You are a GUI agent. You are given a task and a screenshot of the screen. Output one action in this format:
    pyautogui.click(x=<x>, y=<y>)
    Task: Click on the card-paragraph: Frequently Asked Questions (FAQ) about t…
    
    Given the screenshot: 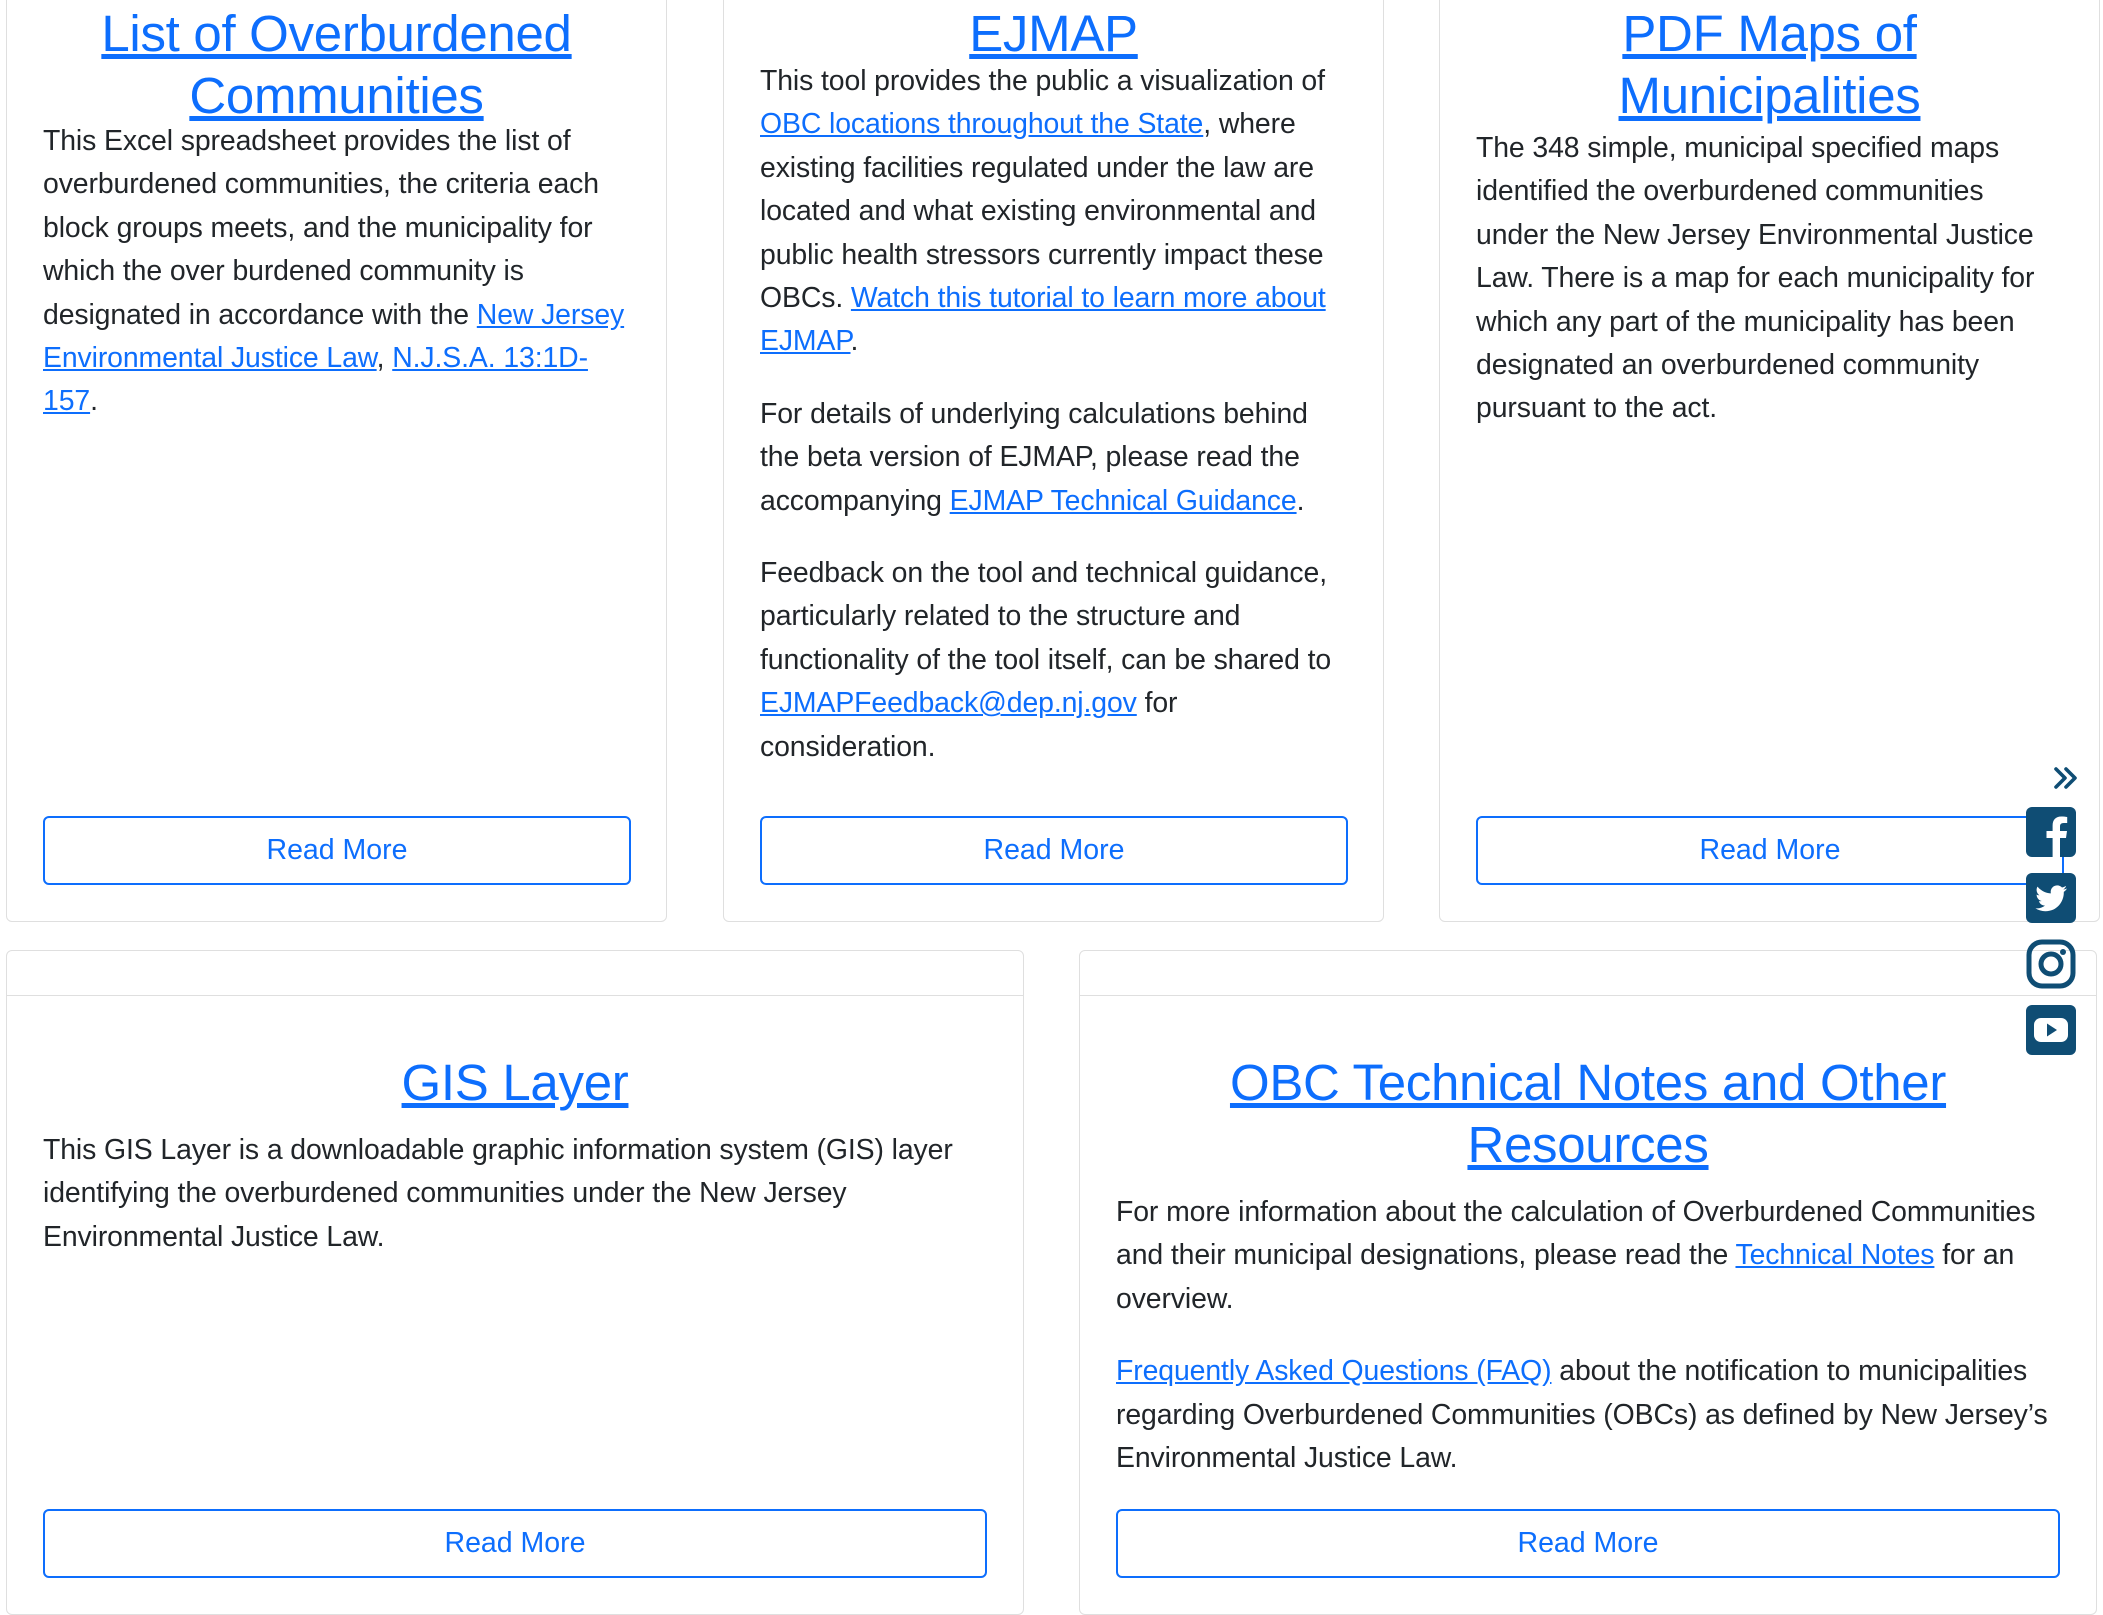 What is the action you would take?
    pyautogui.click(x=1588, y=1415)
    